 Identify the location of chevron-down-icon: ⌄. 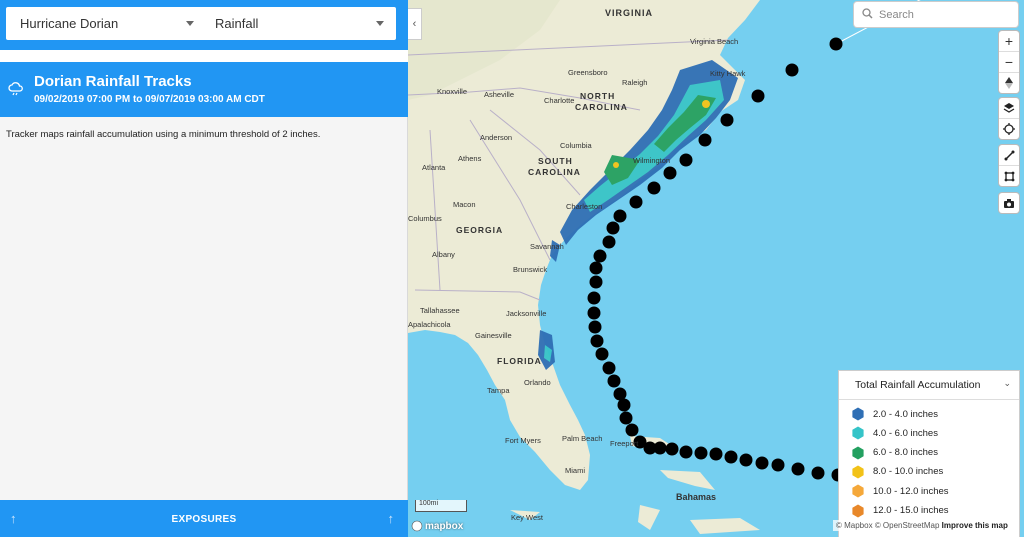
(1007, 383).